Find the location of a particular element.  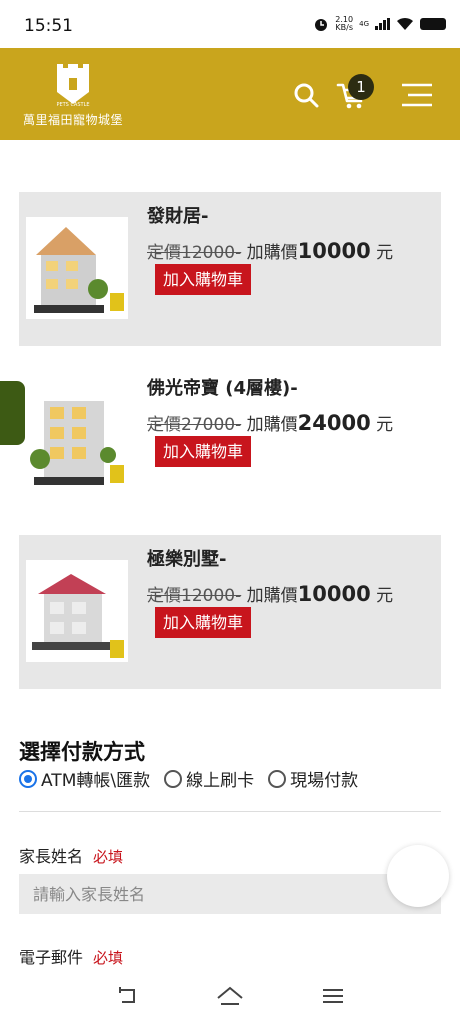

site-logo: PETS CASTLE 萬里福田寵物城堡 is located at coordinates (73, 97).